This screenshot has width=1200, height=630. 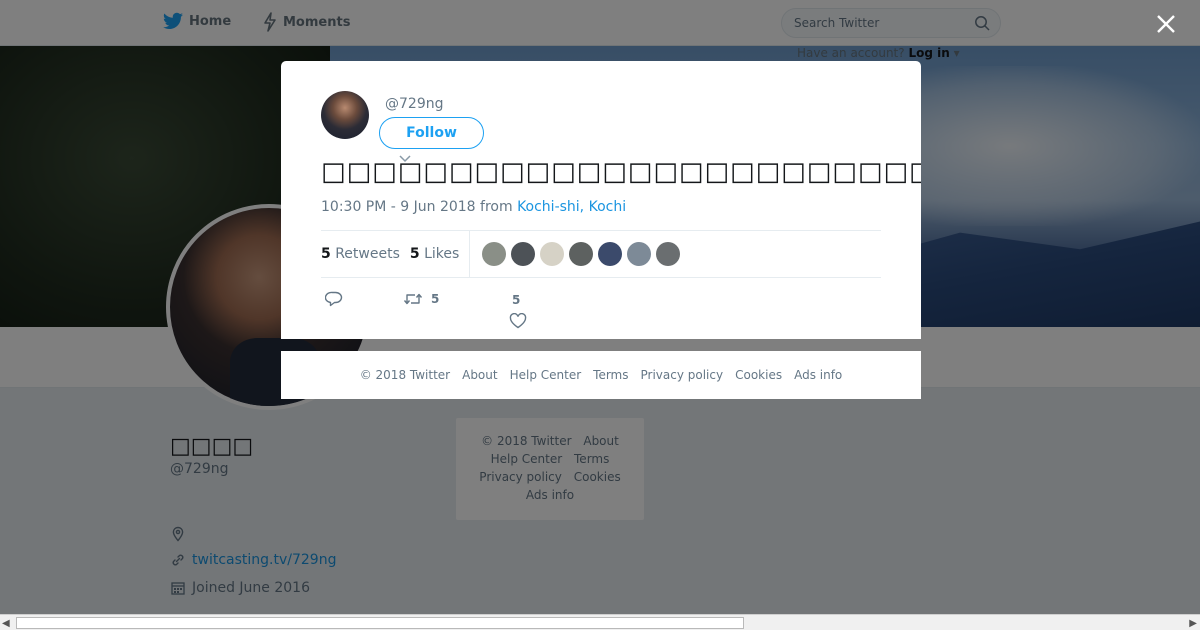 I want to click on tweet-time-text: 10:30 PM - 9 Jun 2018 from, so click(x=419, y=207).